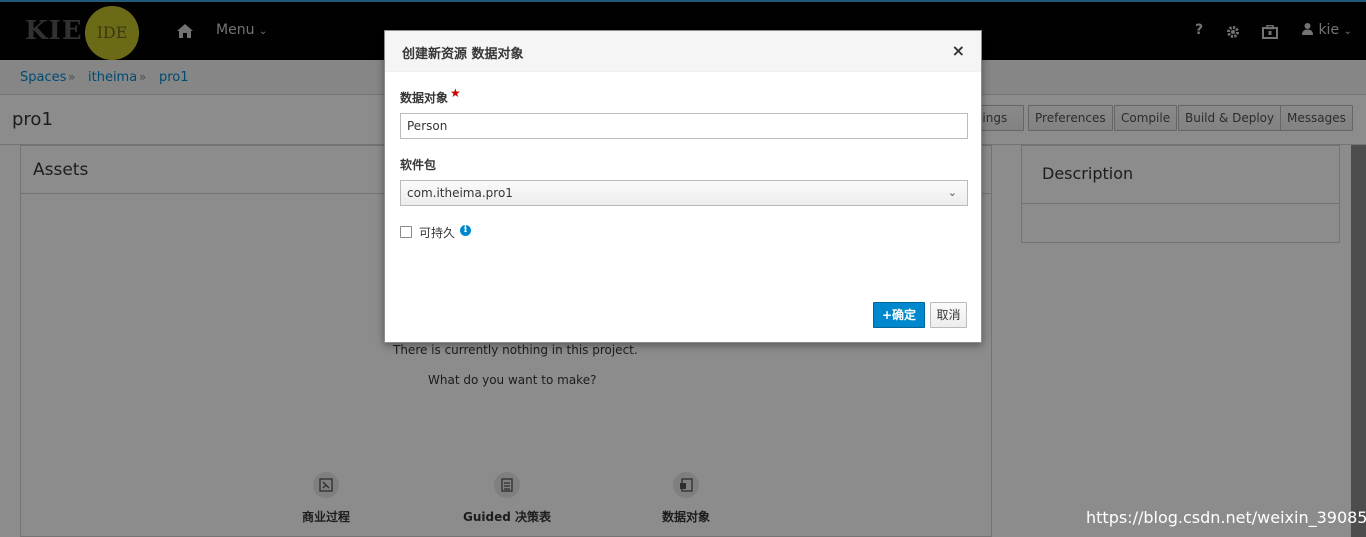  Describe the element at coordinates (406, 232) in the screenshot. I see `persistable-checkbox` at that location.